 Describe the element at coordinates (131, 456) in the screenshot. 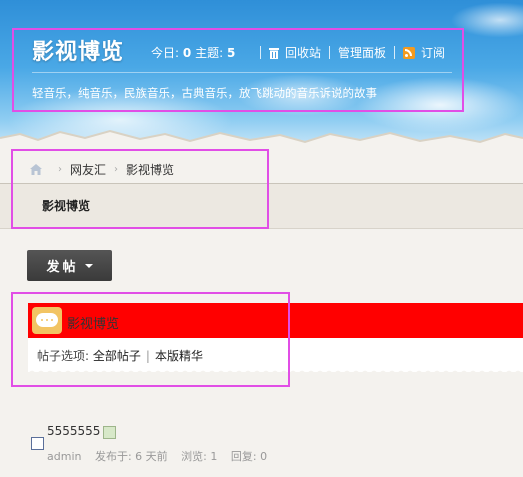

I see `thread-posted-time: 发布于: 6 天前` at that location.